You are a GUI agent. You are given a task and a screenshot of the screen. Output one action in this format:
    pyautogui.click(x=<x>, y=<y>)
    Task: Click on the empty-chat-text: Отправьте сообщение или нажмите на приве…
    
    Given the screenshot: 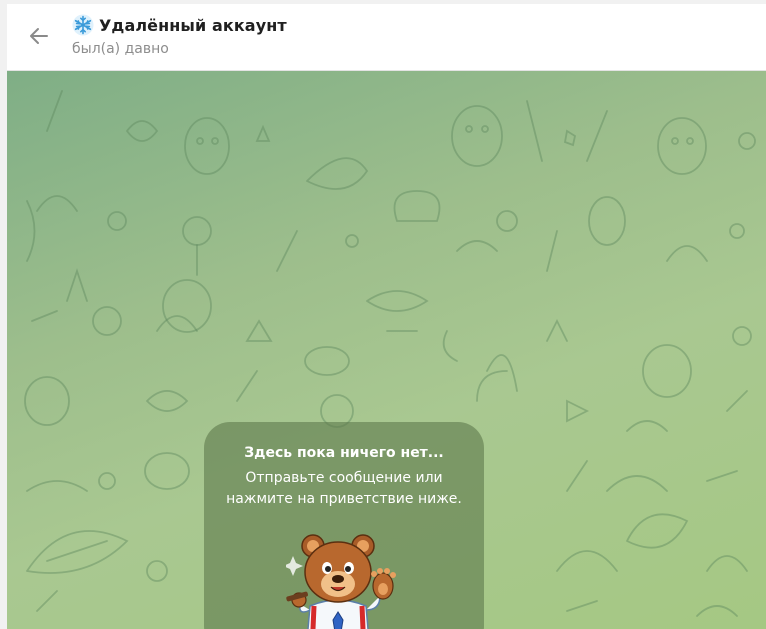 What is the action you would take?
    pyautogui.click(x=344, y=488)
    